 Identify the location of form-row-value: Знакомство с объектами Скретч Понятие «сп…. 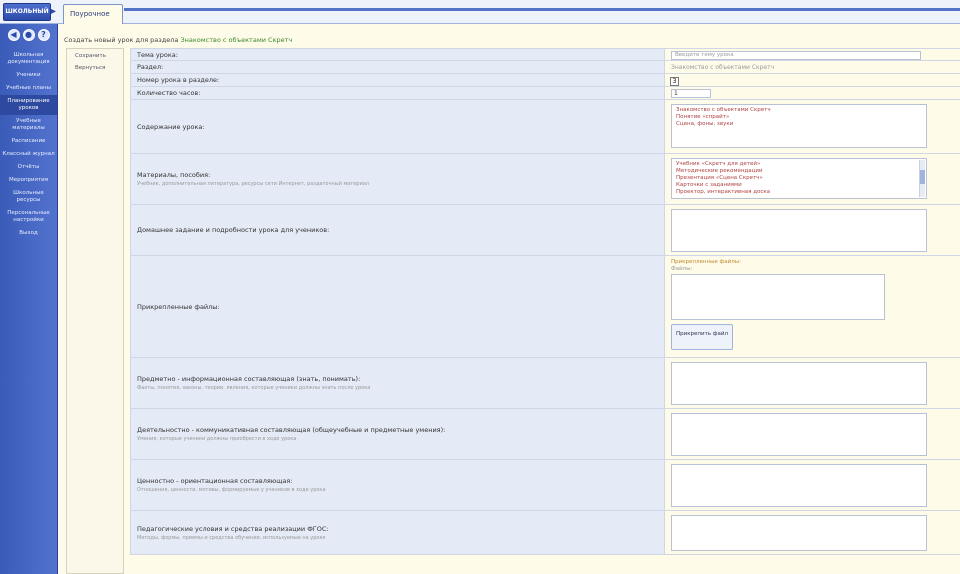
(812, 126).